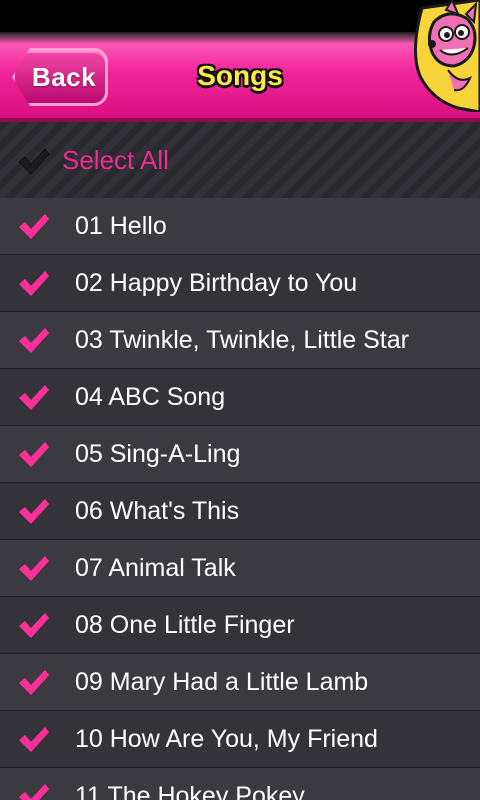 The width and height of the screenshot is (480, 800). I want to click on list-item: 02 Happy Birthday to You, so click(240, 283).